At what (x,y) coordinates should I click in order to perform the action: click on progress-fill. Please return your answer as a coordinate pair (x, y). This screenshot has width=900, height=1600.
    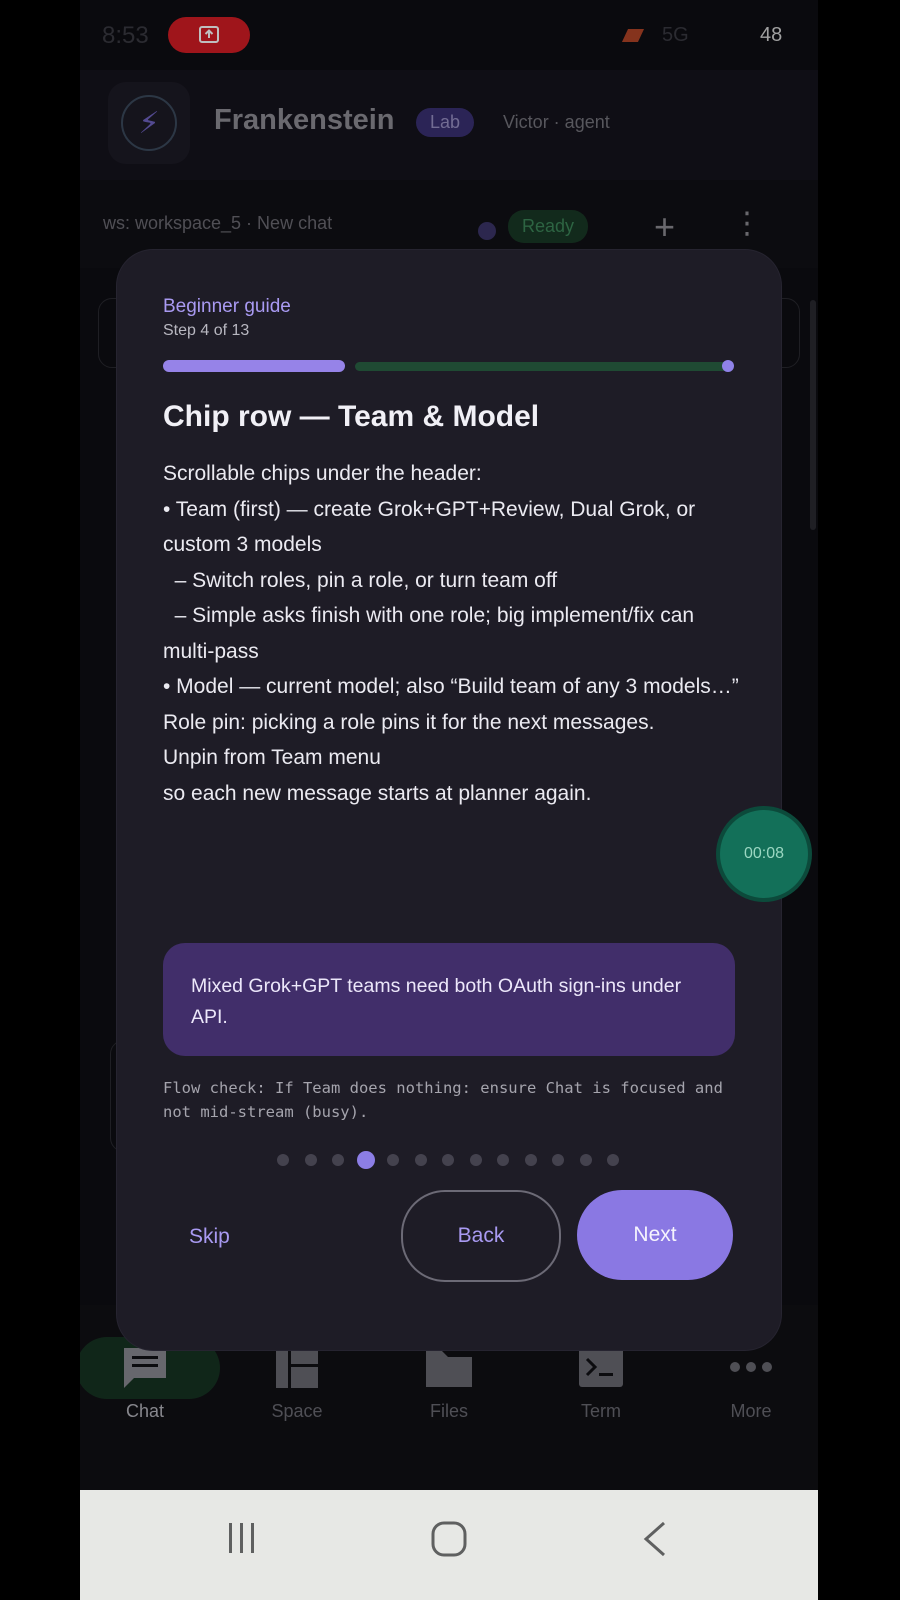
    Looking at the image, I should click on (254, 366).